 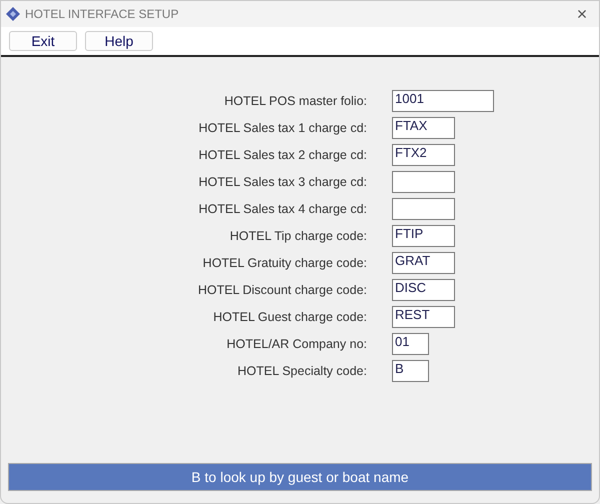 What do you see at coordinates (300, 477) in the screenshot?
I see `status-bar: B to look up by guest or boat name` at bounding box center [300, 477].